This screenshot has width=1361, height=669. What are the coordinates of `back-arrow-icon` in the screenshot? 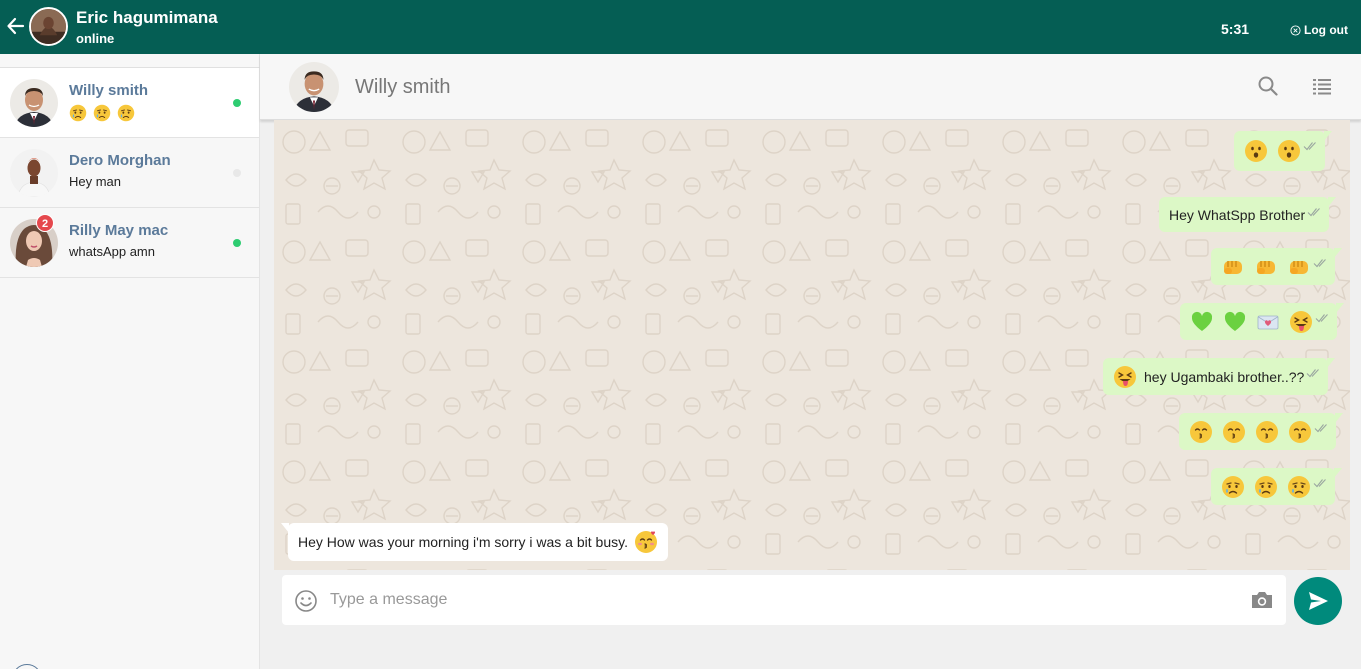 It's located at (16, 26).